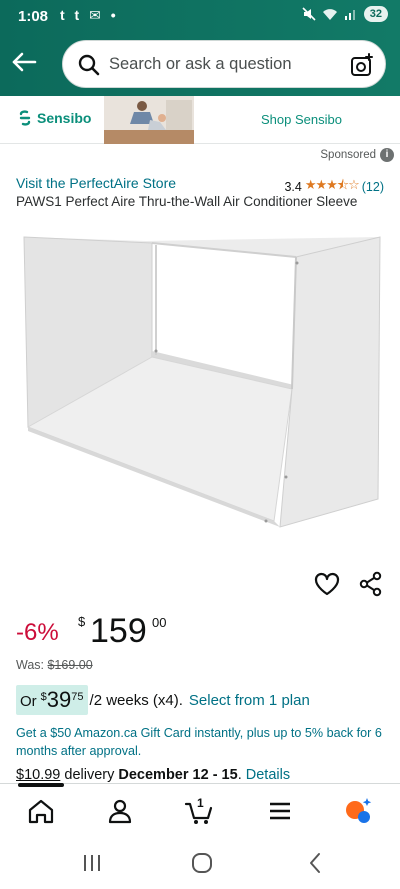  Describe the element at coordinates (37, 632) in the screenshot. I see `discount-percentage: -6%` at that location.